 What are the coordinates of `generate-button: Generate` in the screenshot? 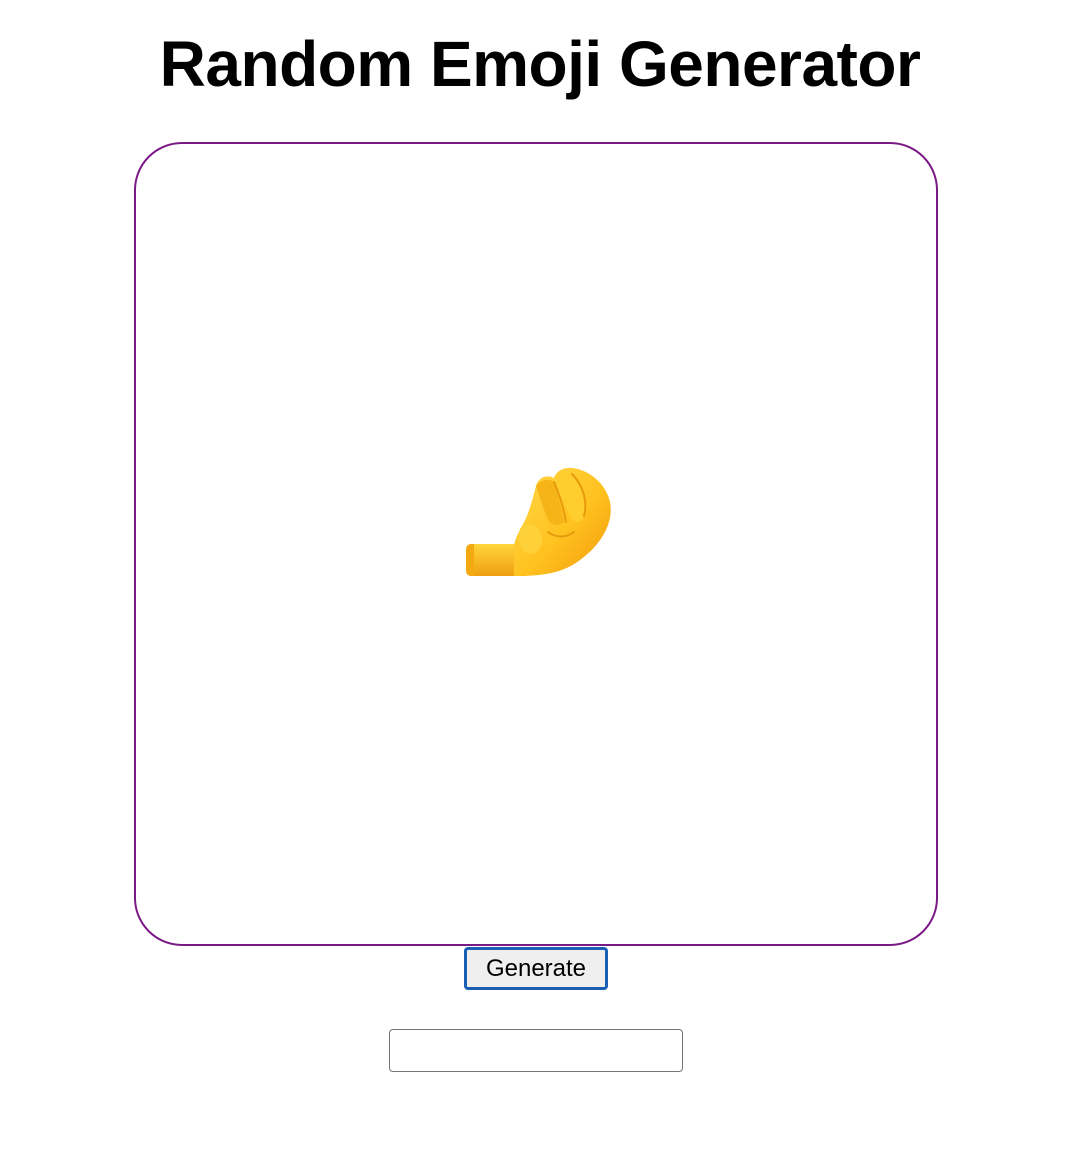 It's located at (536, 968).